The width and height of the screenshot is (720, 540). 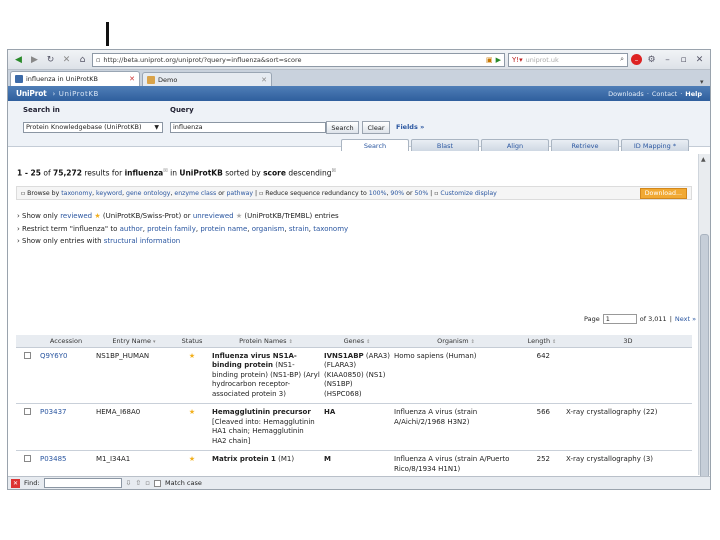 I want to click on restrict-name-link: protein name, so click(x=223, y=229).